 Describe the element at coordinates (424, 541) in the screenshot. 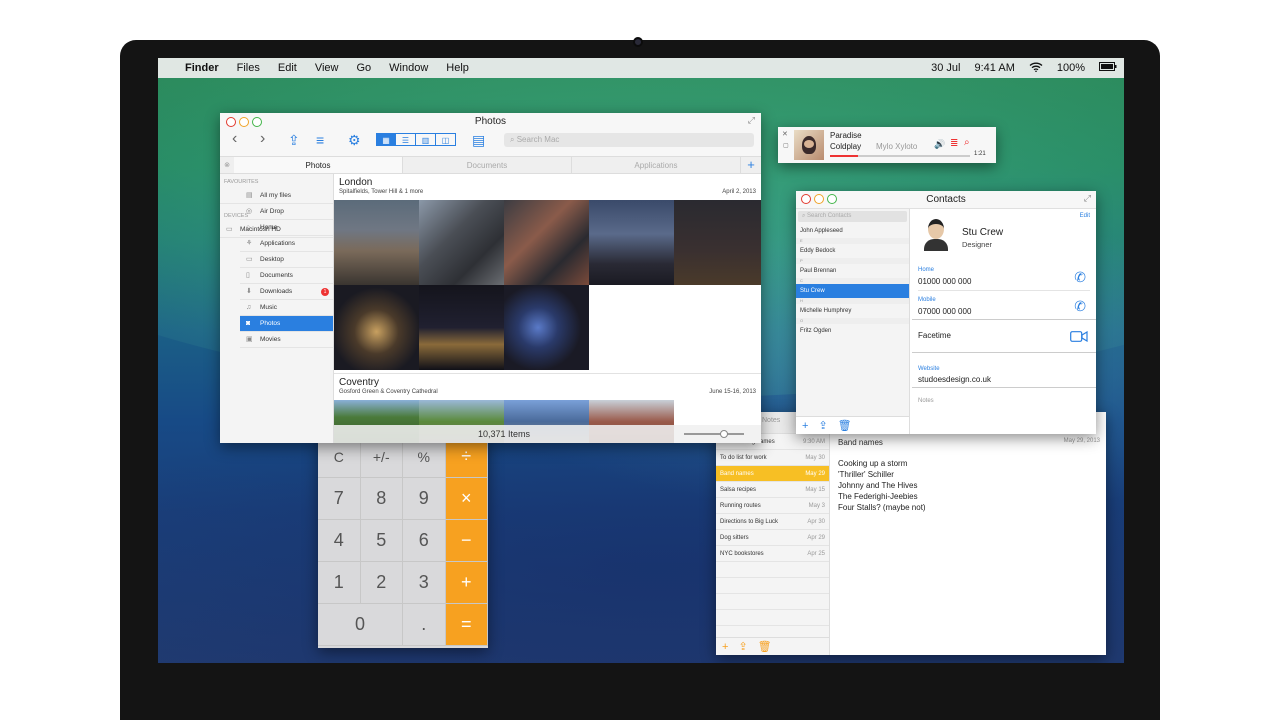

I see `calc-key: 6` at that location.